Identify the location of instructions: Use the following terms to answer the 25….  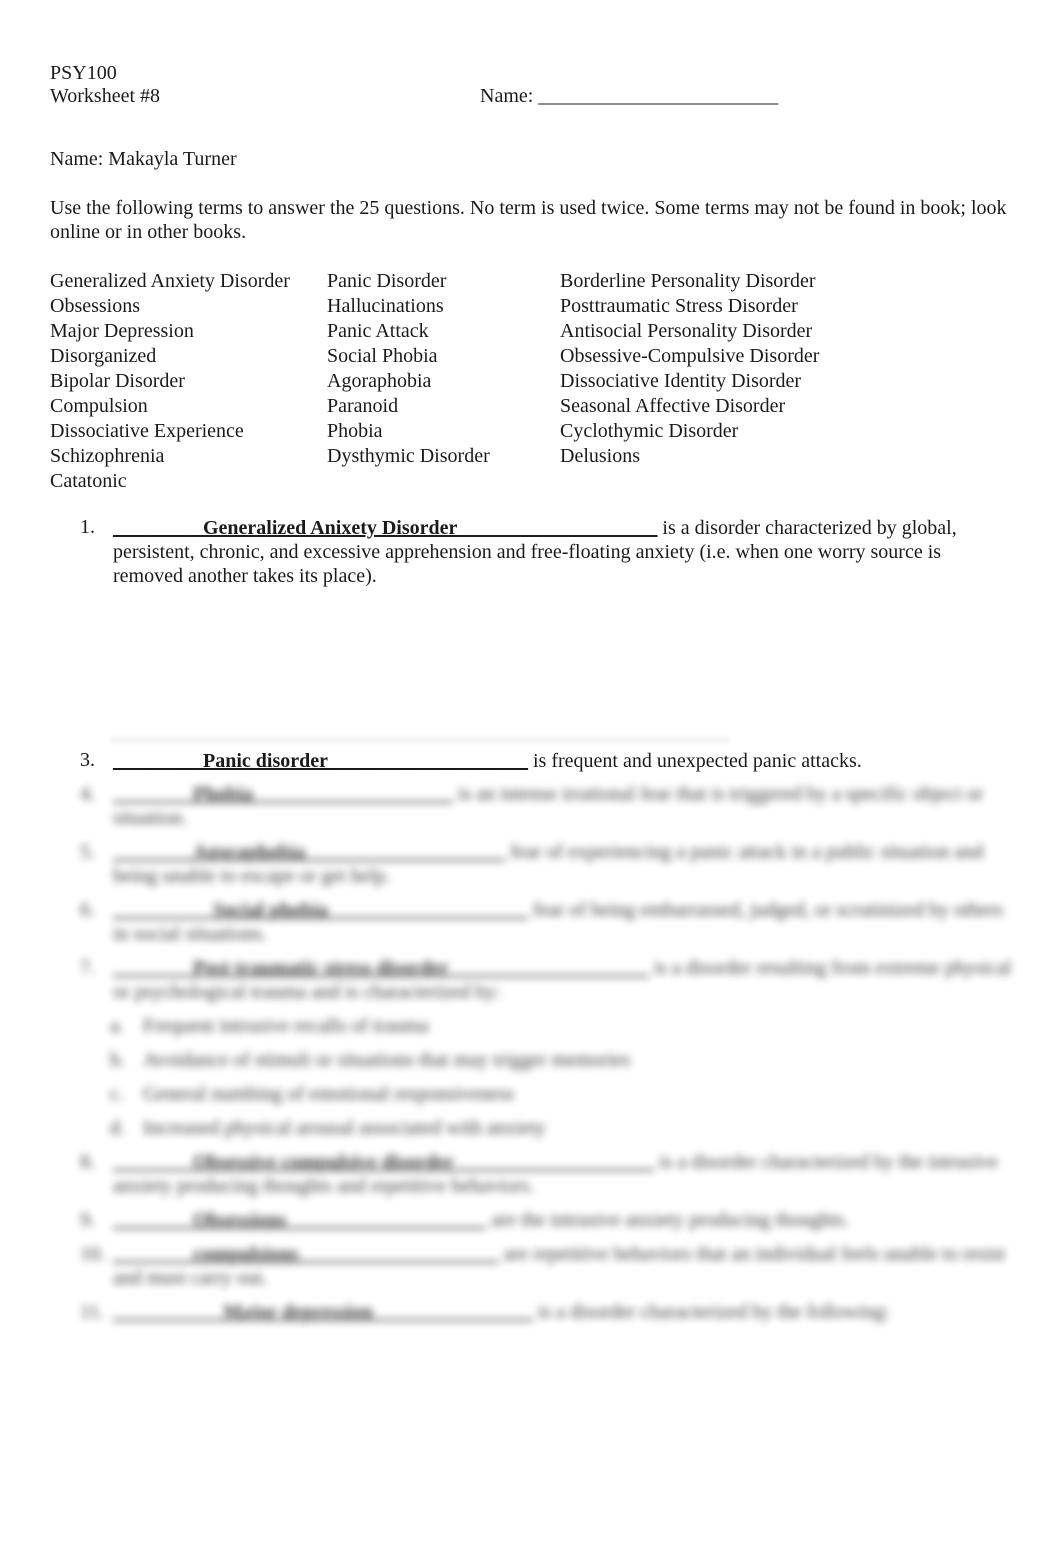
(528, 220).